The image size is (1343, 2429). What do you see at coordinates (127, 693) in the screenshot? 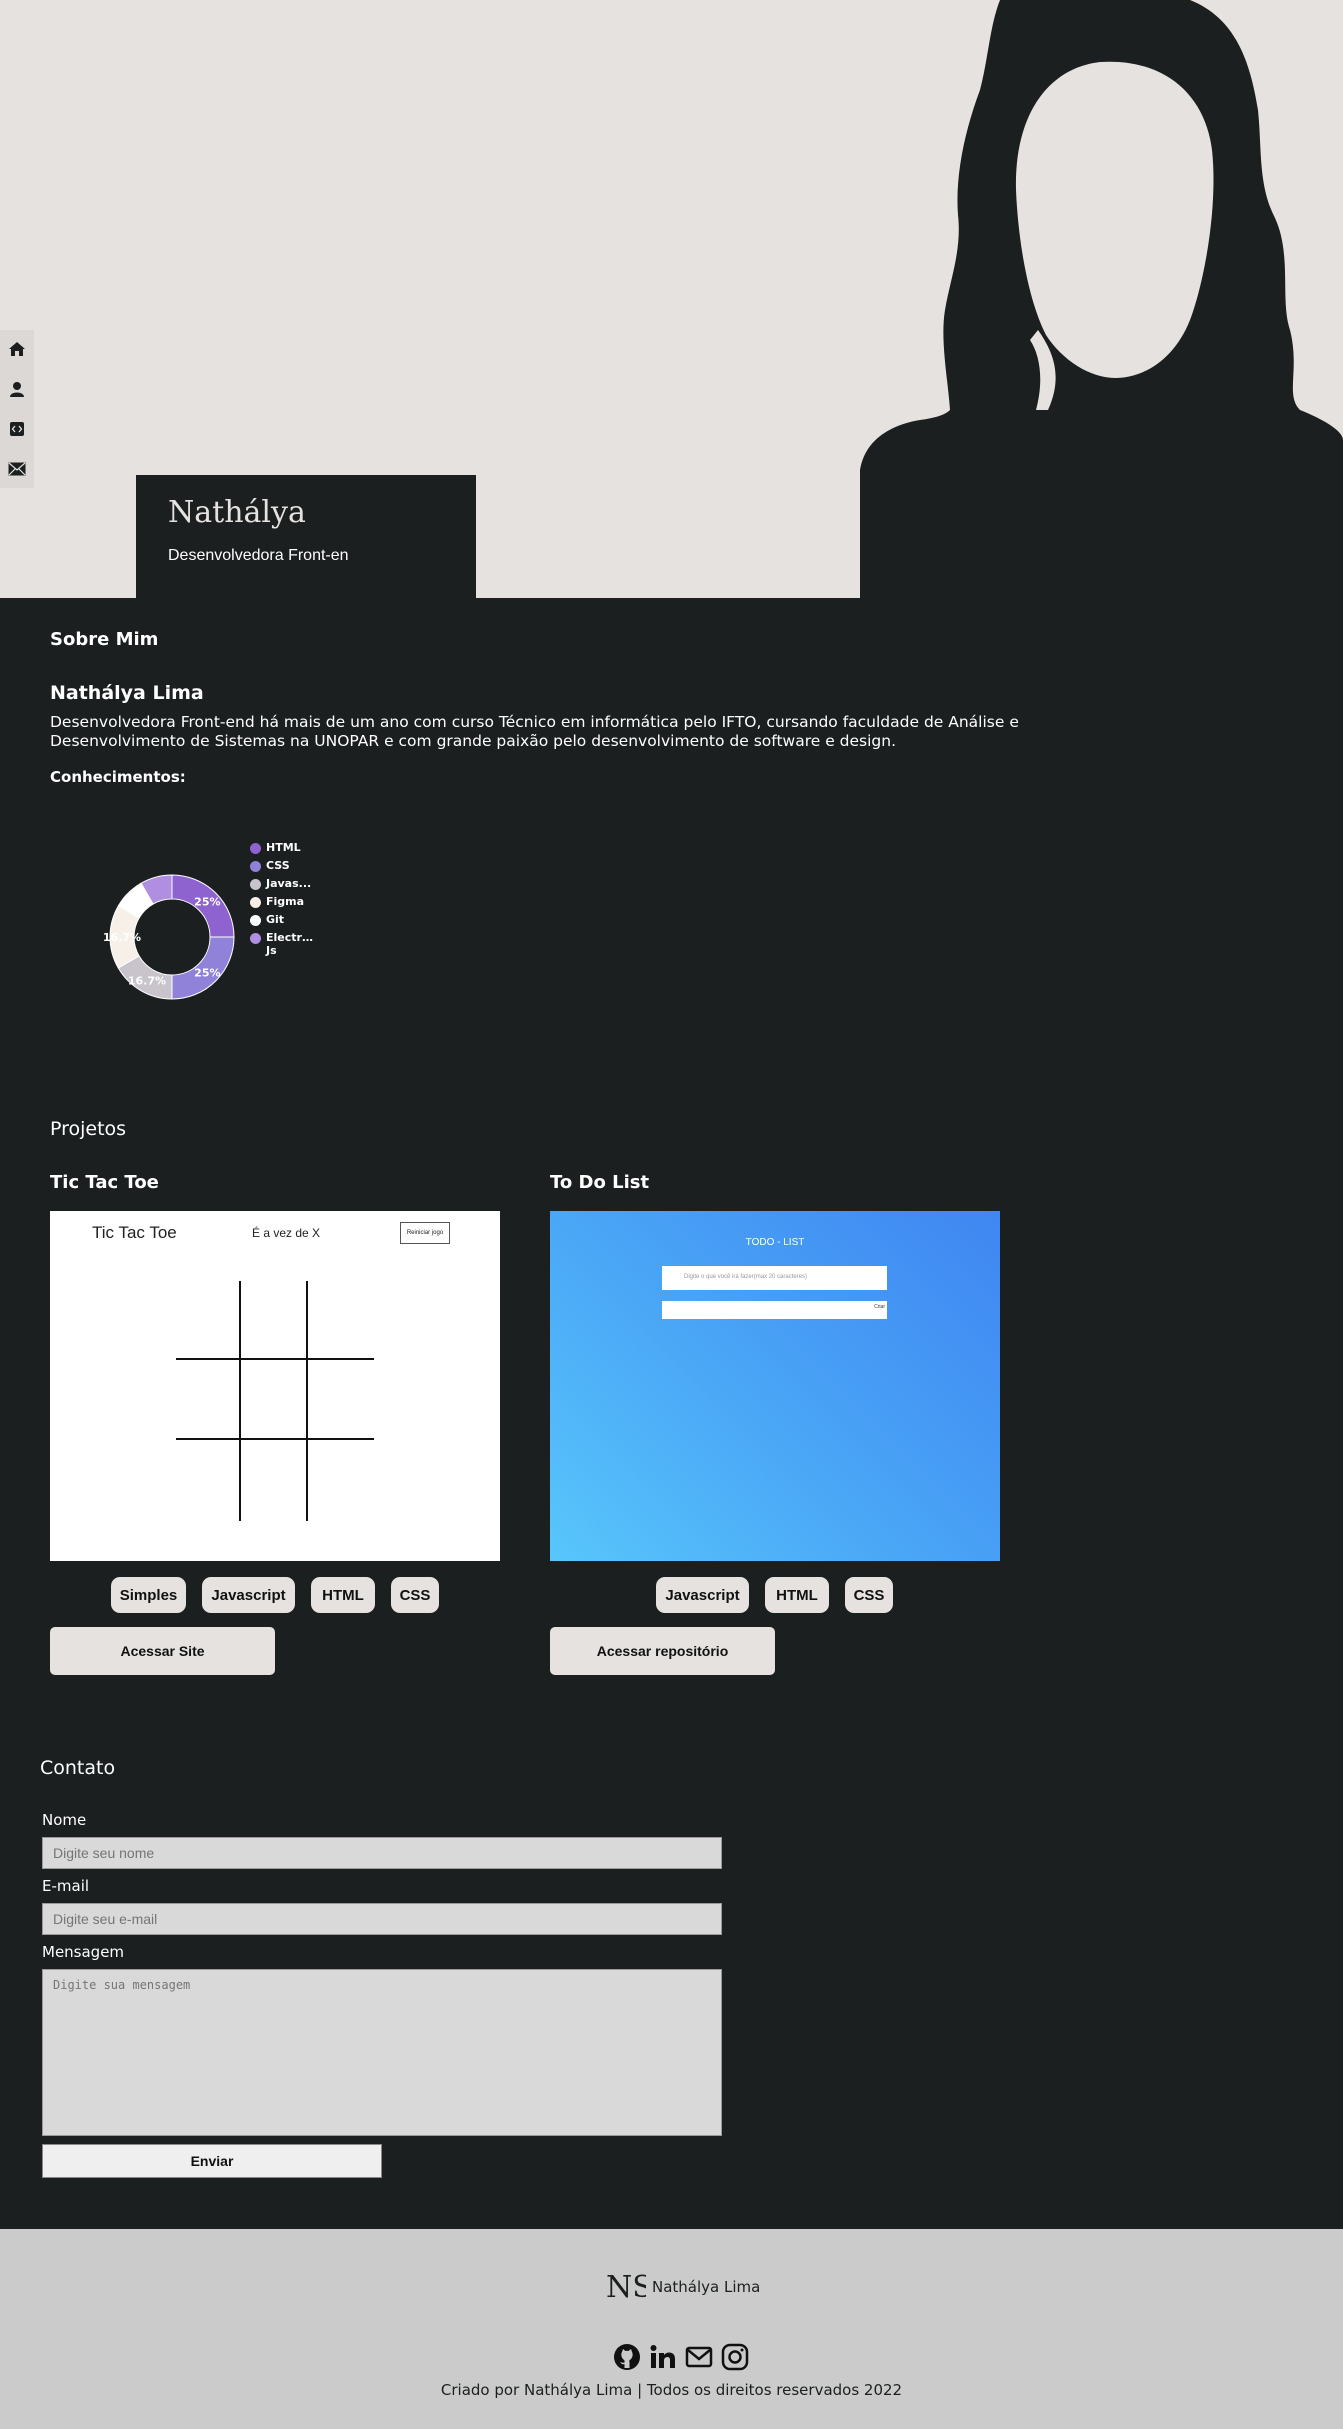
I see `about-name: Nathálya Lima` at bounding box center [127, 693].